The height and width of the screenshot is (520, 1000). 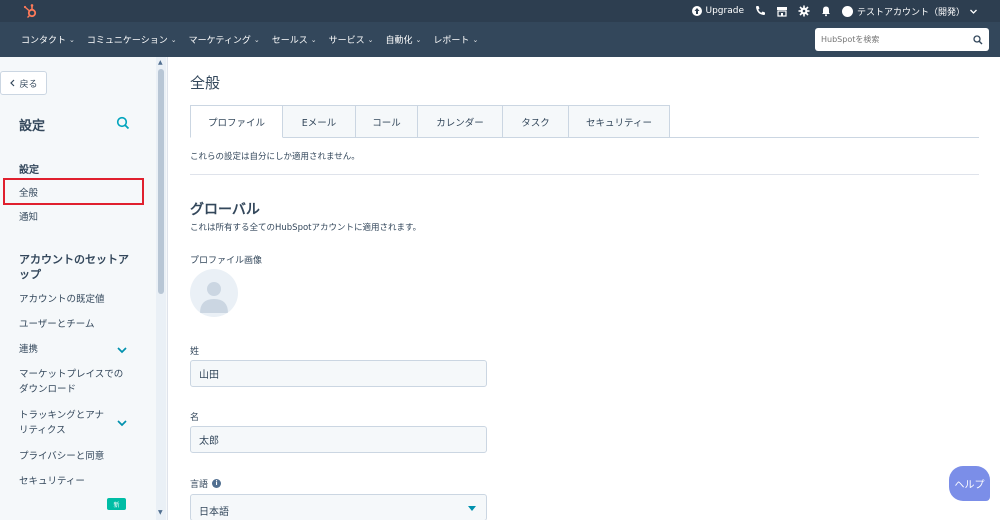 I want to click on nav-label: セールス, so click(x=289, y=41).